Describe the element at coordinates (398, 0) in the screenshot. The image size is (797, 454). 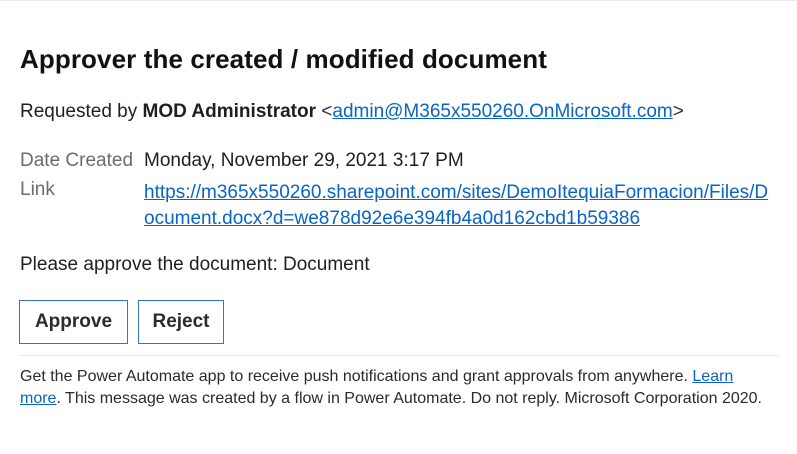
I see `top-divider` at that location.